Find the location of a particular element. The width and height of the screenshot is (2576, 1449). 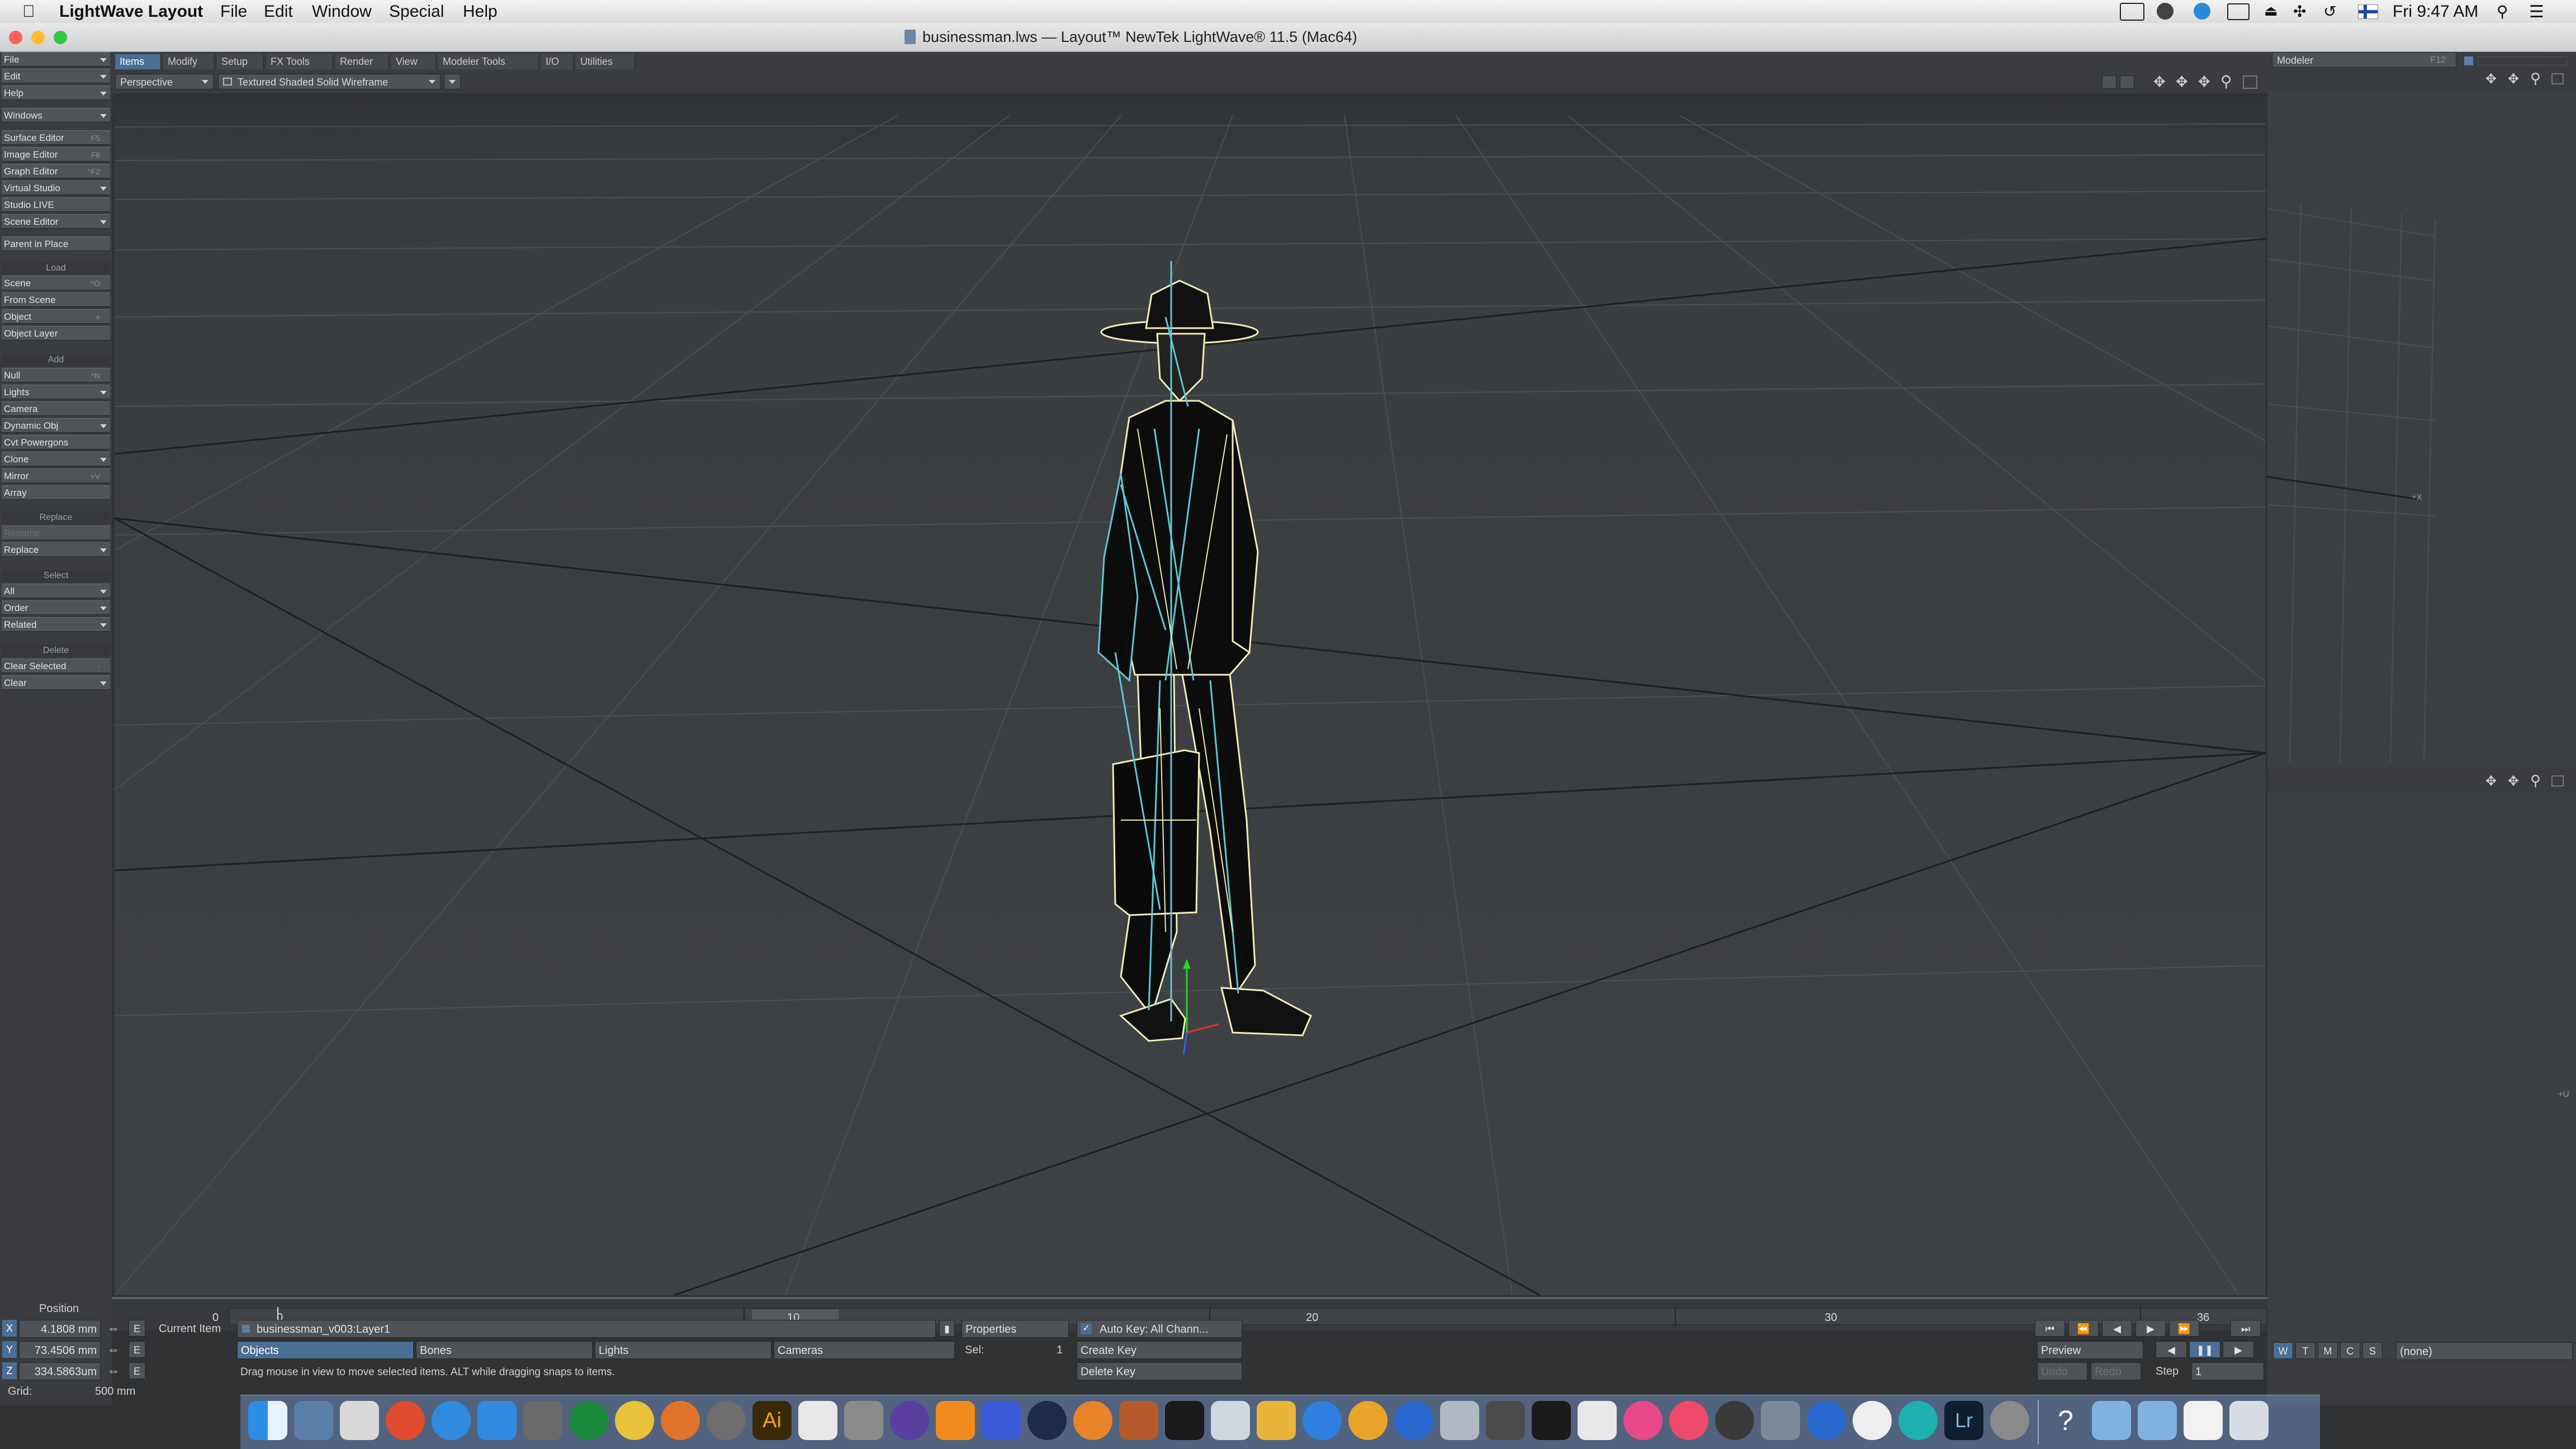

step-field: 1 is located at coordinates (2227, 1371).